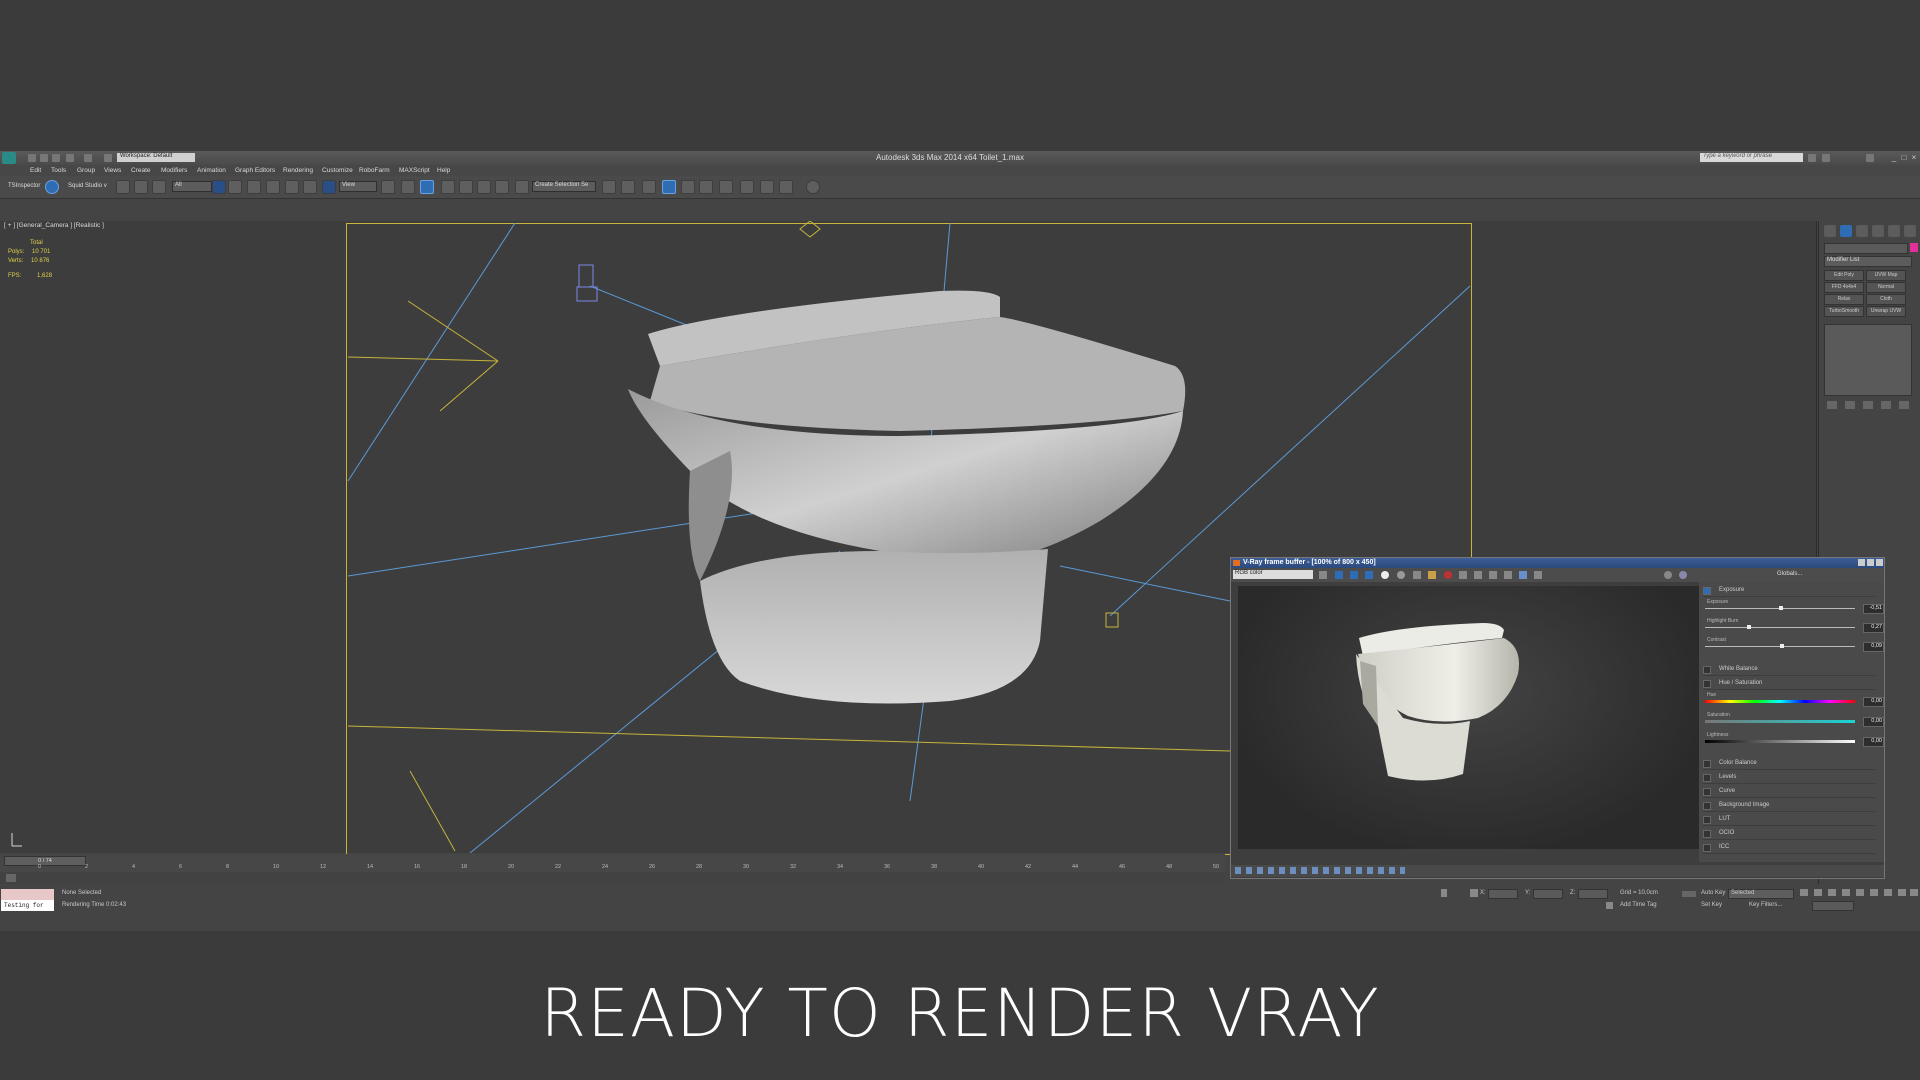 The height and width of the screenshot is (1080, 1920). Describe the element at coordinates (298, 170) in the screenshot. I see `menu-rendering: Rendering` at that location.